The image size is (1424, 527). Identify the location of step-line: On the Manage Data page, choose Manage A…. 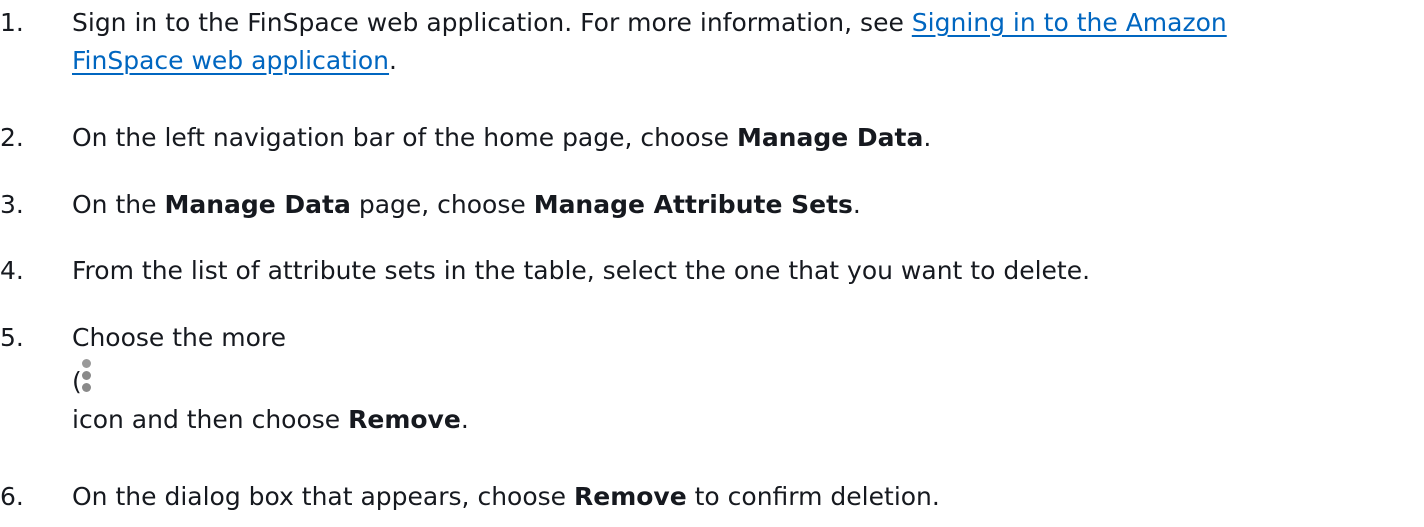
(744, 205).